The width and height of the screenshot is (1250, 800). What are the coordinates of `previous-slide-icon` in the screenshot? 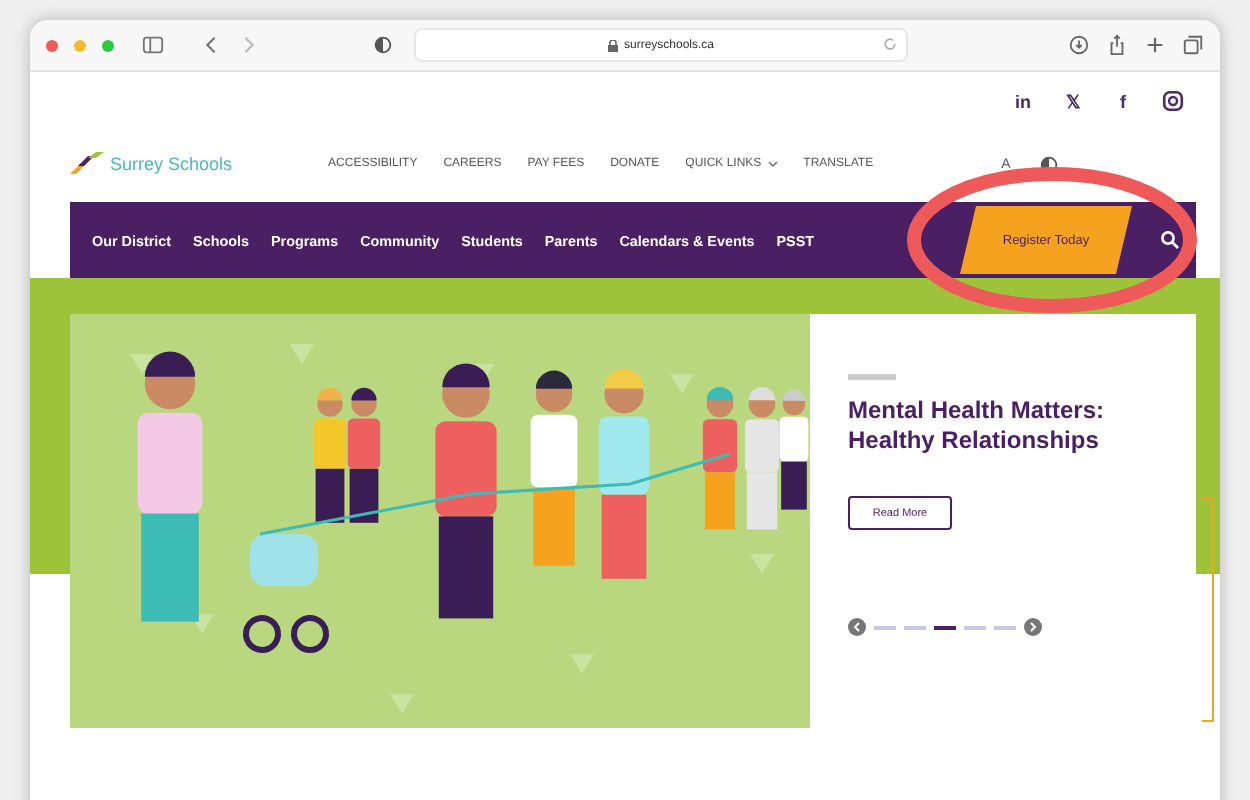 It's located at (857, 627).